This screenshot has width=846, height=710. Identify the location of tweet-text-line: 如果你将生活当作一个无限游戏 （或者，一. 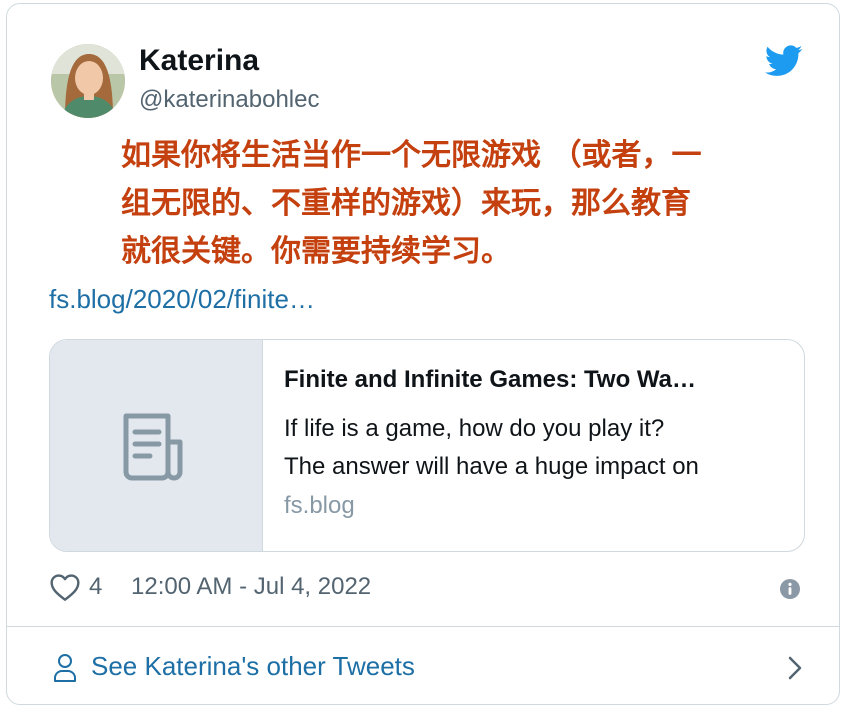
(411, 155).